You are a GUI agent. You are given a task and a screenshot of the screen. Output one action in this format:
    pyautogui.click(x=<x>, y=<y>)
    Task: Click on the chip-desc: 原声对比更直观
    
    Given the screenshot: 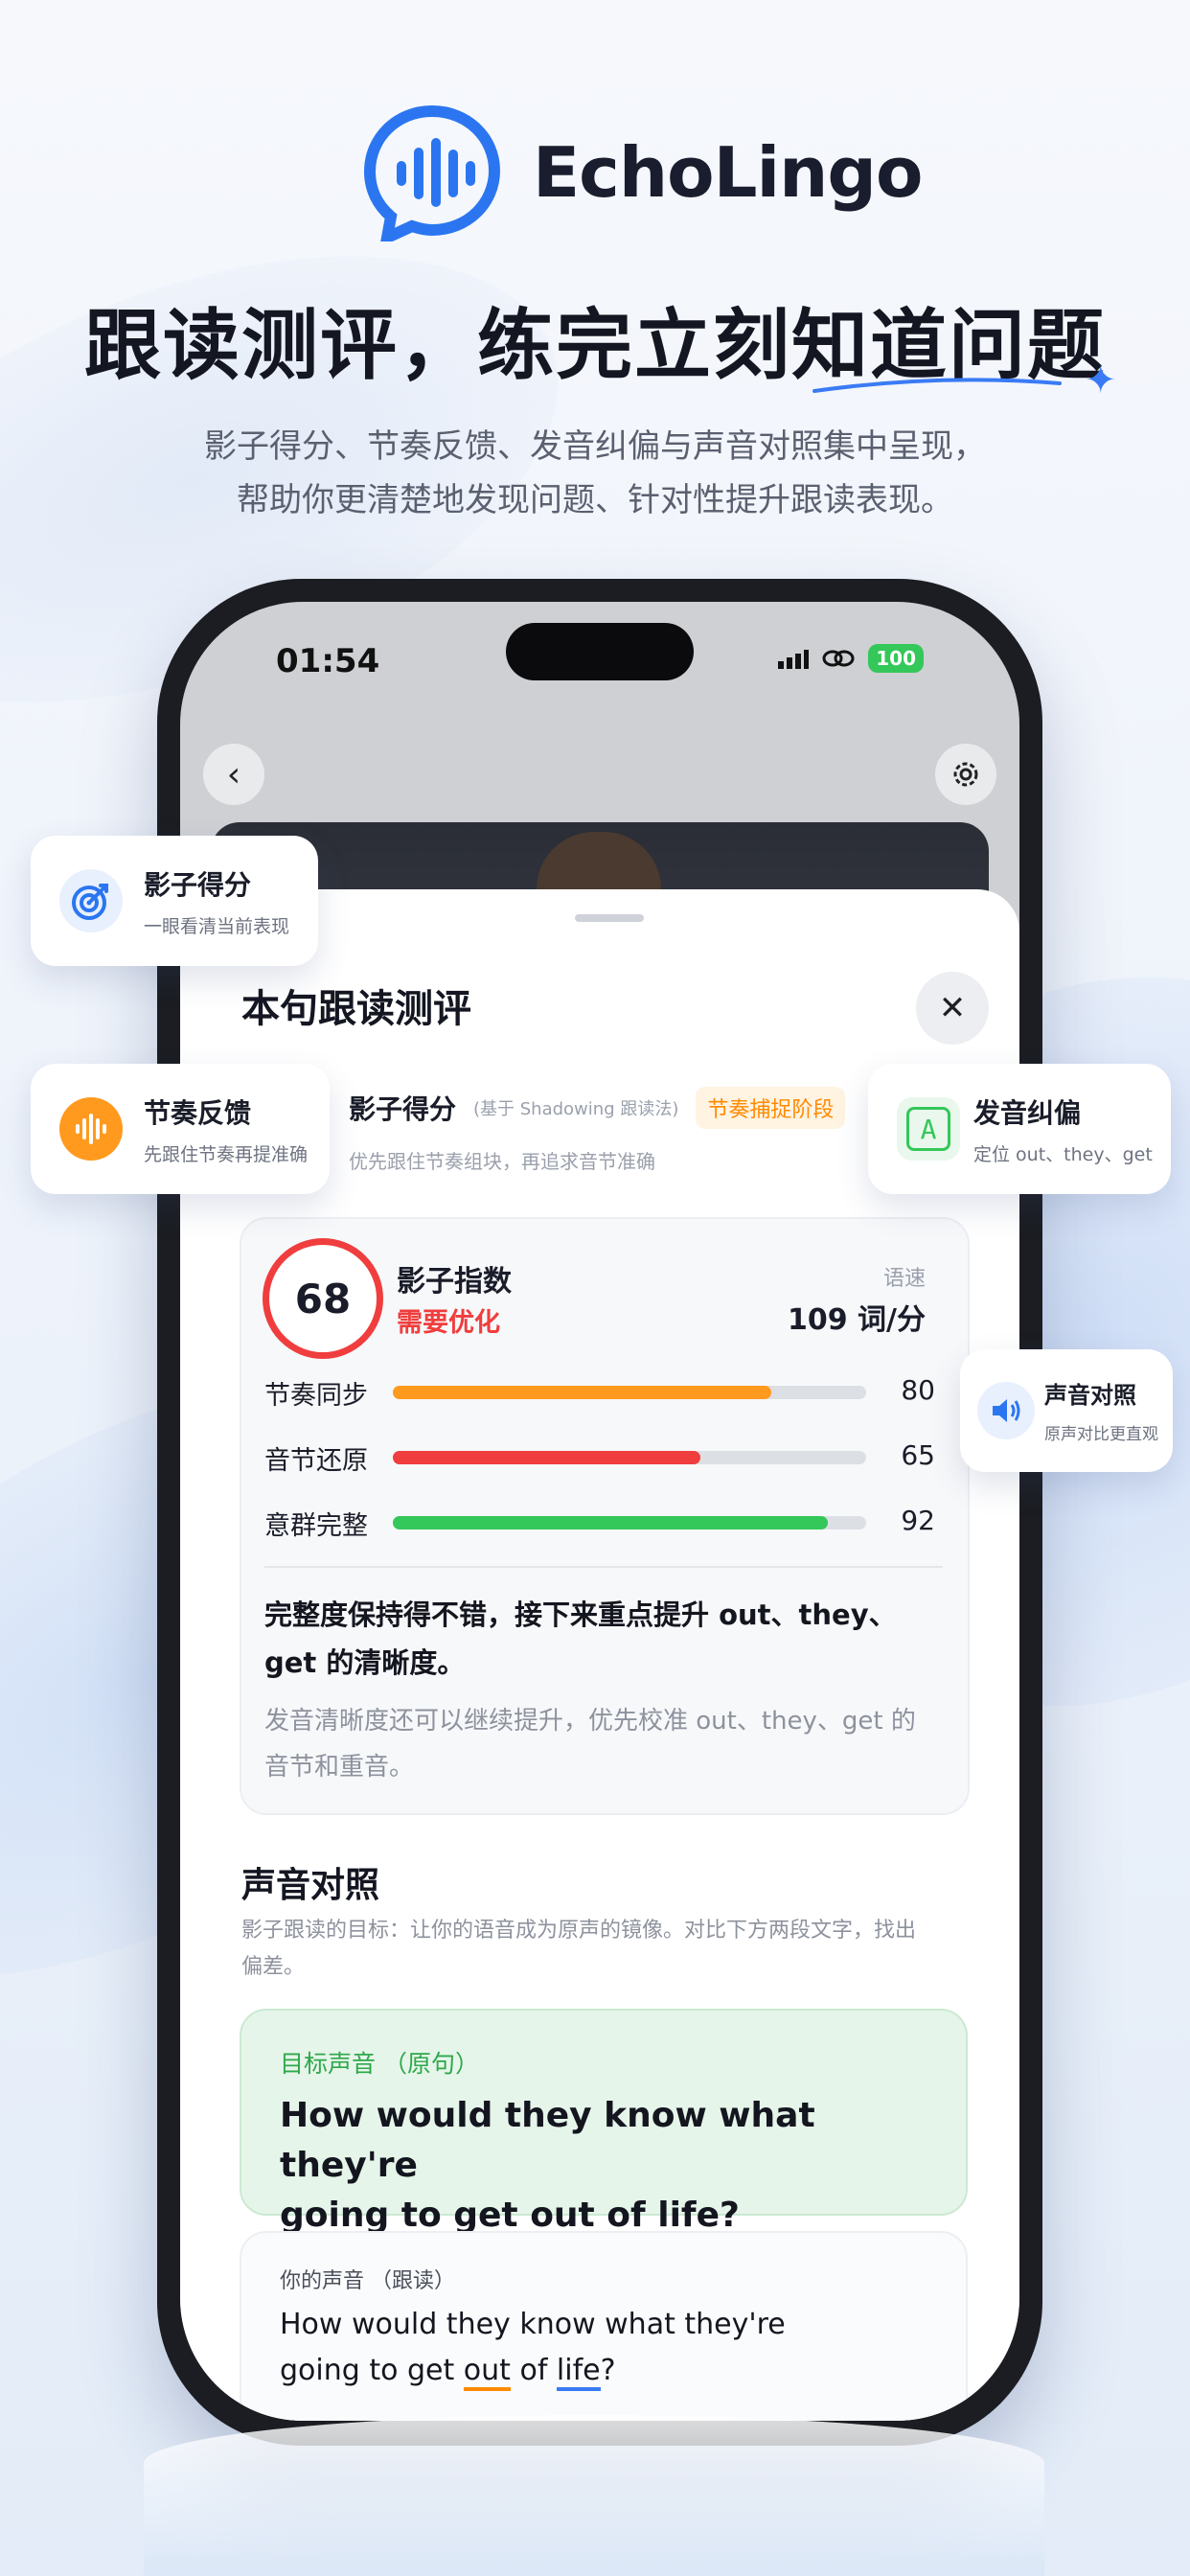 What is the action you would take?
    pyautogui.click(x=1101, y=1434)
    